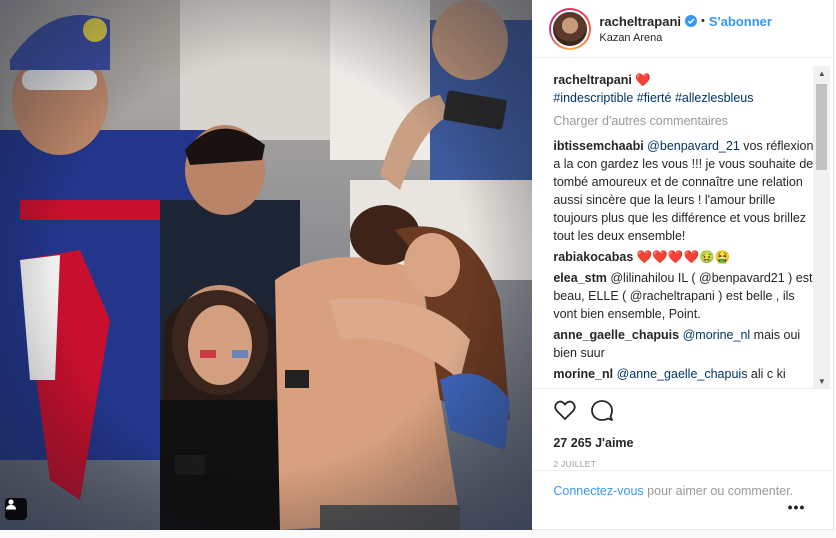 The width and height of the screenshot is (836, 538). What do you see at coordinates (740, 21) in the screenshot?
I see `follow-button: S'abonner` at bounding box center [740, 21].